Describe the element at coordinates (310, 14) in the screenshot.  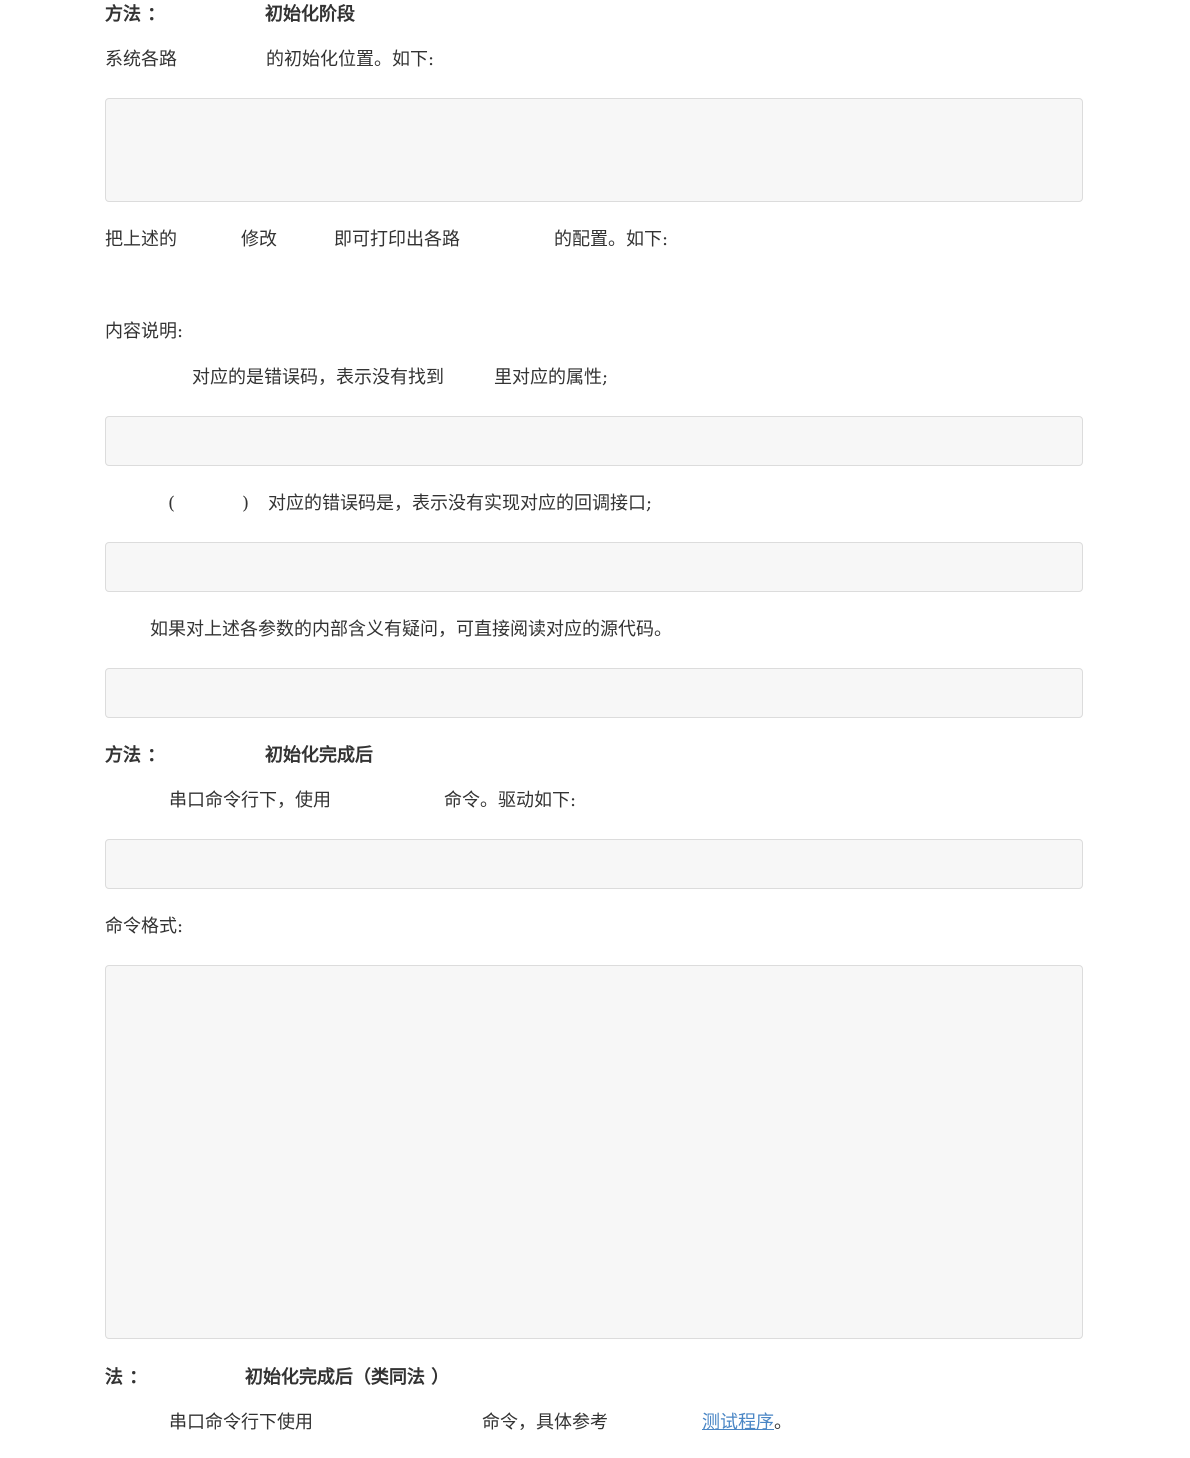
I see `method1-title: 初始化阶段` at that location.